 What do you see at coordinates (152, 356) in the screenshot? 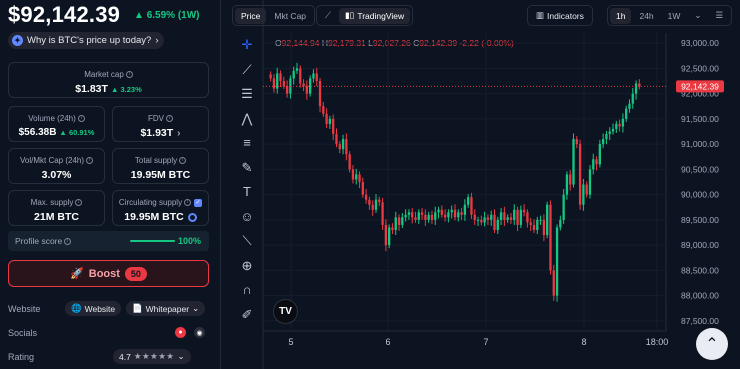
I see `rating-dropdown: 4.7 ★★★★★ ⌄` at bounding box center [152, 356].